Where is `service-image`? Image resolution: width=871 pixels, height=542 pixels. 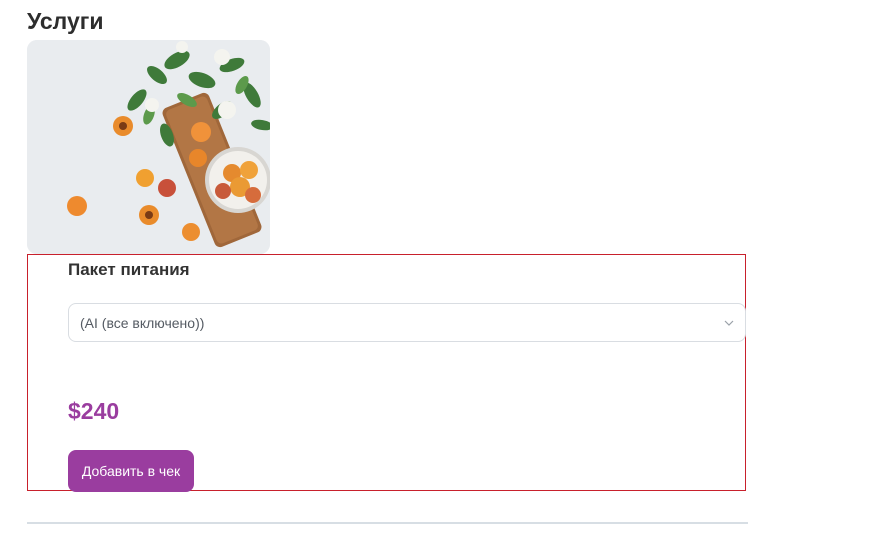 service-image is located at coordinates (148, 147).